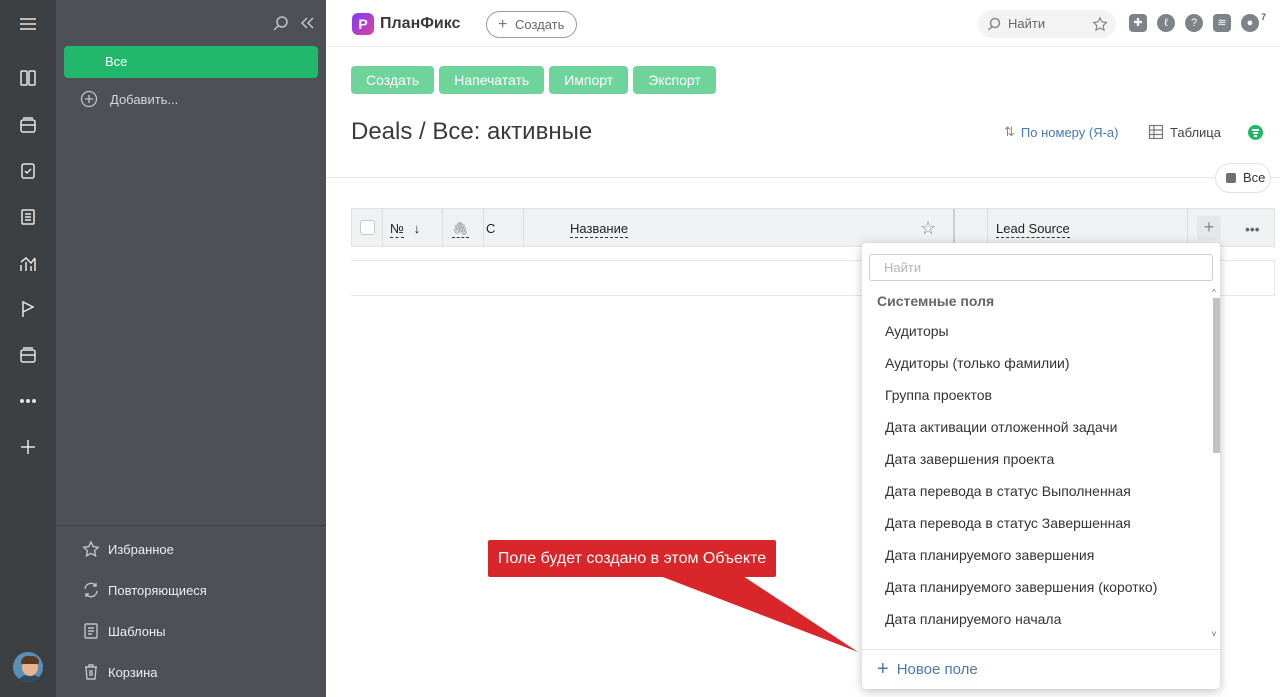 The height and width of the screenshot is (697, 1280). Describe the element at coordinates (928, 227) in the screenshot. I see `star-icon: ☆` at that location.